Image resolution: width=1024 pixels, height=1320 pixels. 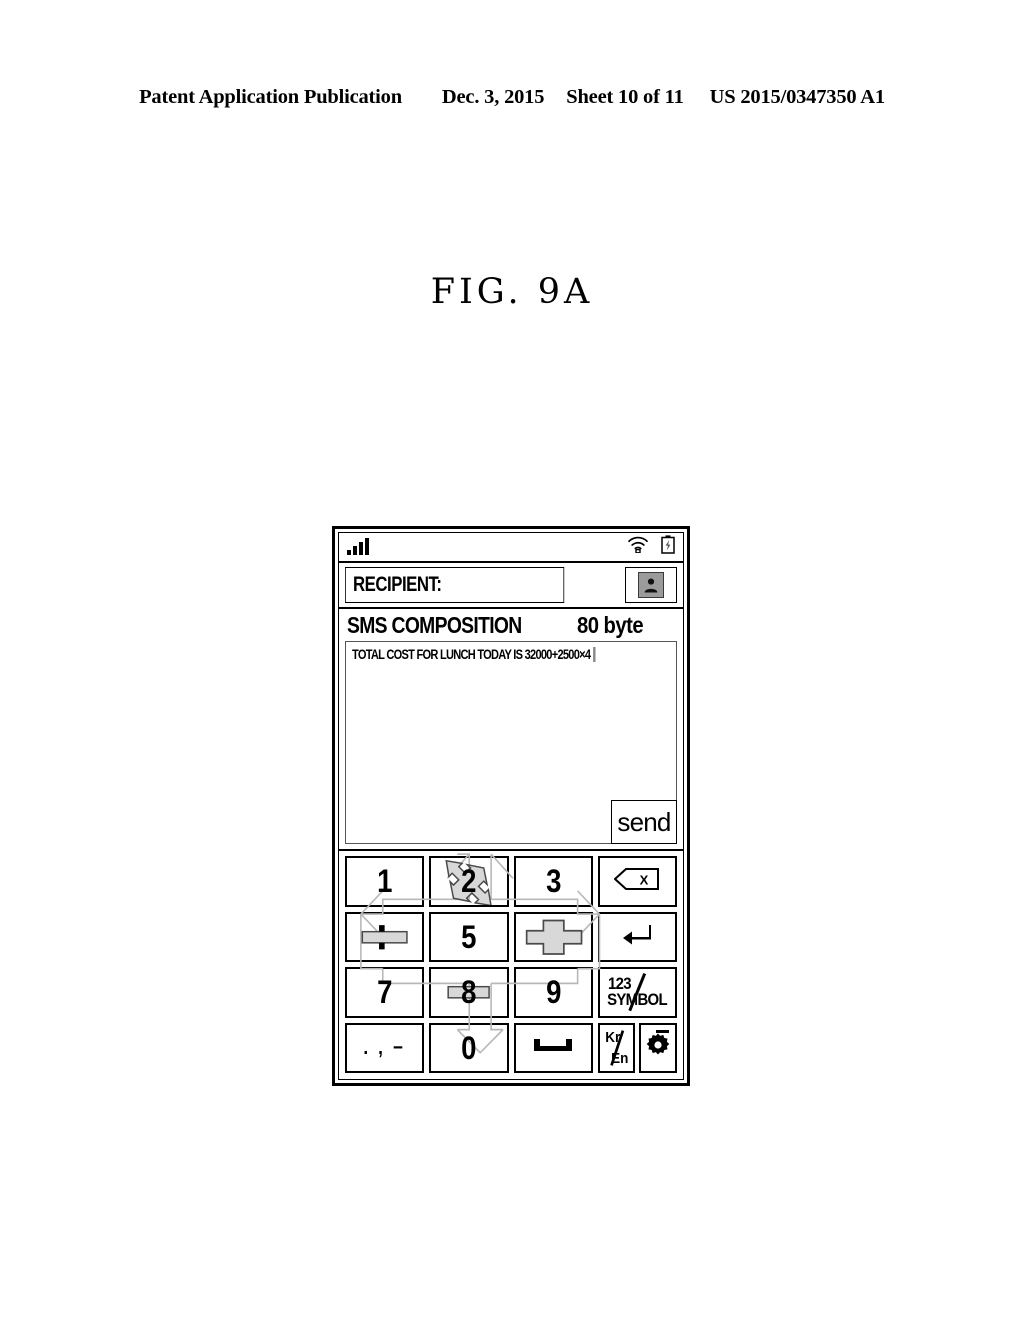 What do you see at coordinates (662, 1031) in the screenshot?
I see `dash-mark-icon` at bounding box center [662, 1031].